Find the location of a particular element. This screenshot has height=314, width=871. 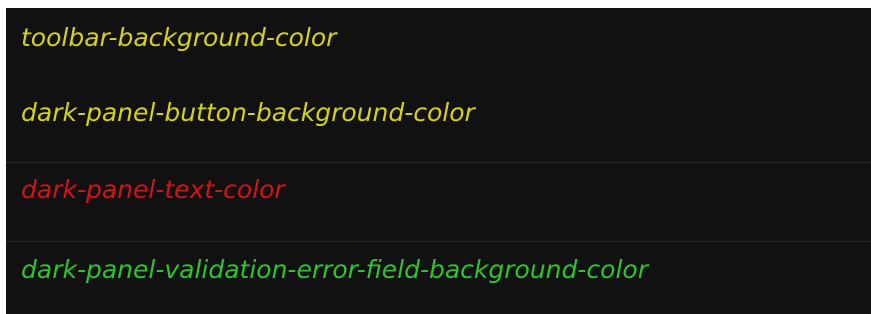

list-item-dark-panel-text-color: dark-panel-text-color is located at coordinates (153, 189).